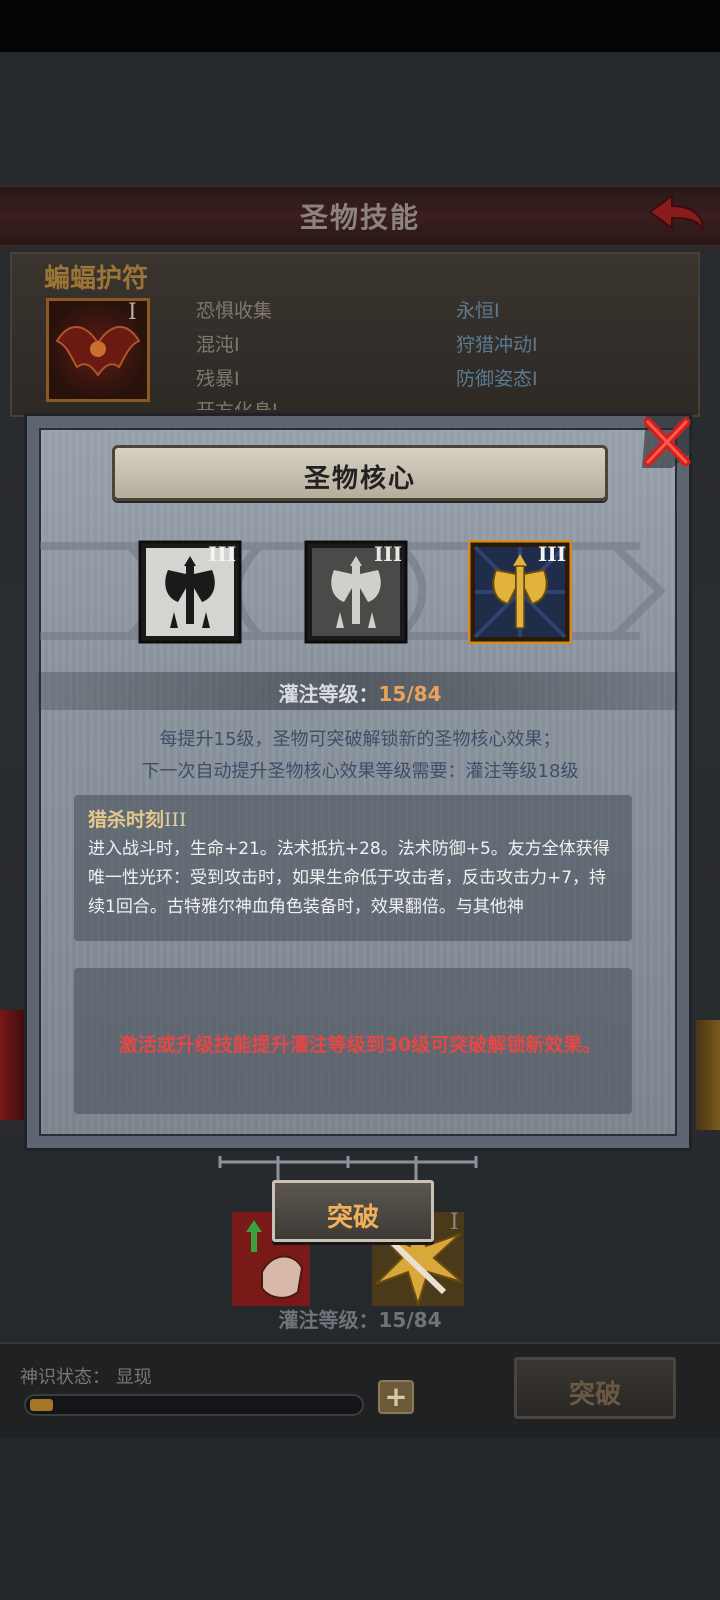 Image resolution: width=720 pixels, height=1600 pixels. Describe the element at coordinates (356, 592) in the screenshot. I see `core-slot-2: III` at that location.